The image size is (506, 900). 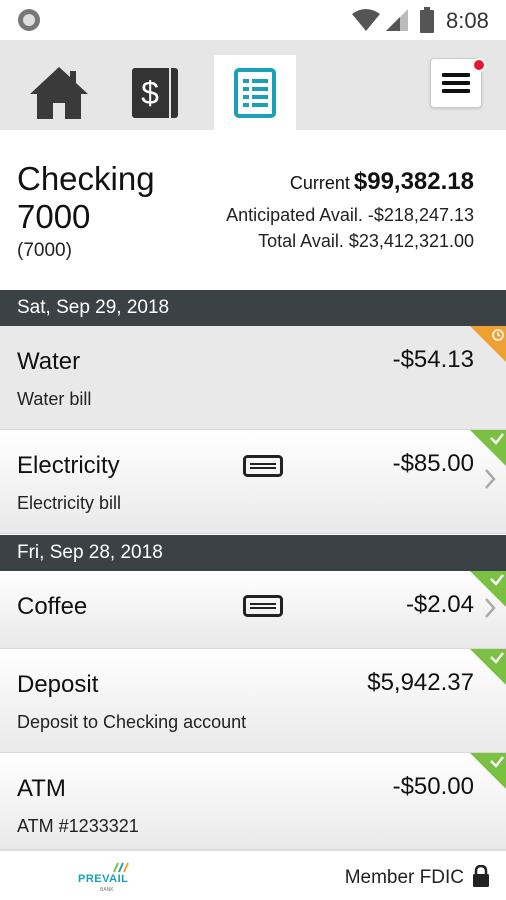 What do you see at coordinates (78, 826) in the screenshot?
I see `transaction-description: ATM #1233321` at bounding box center [78, 826].